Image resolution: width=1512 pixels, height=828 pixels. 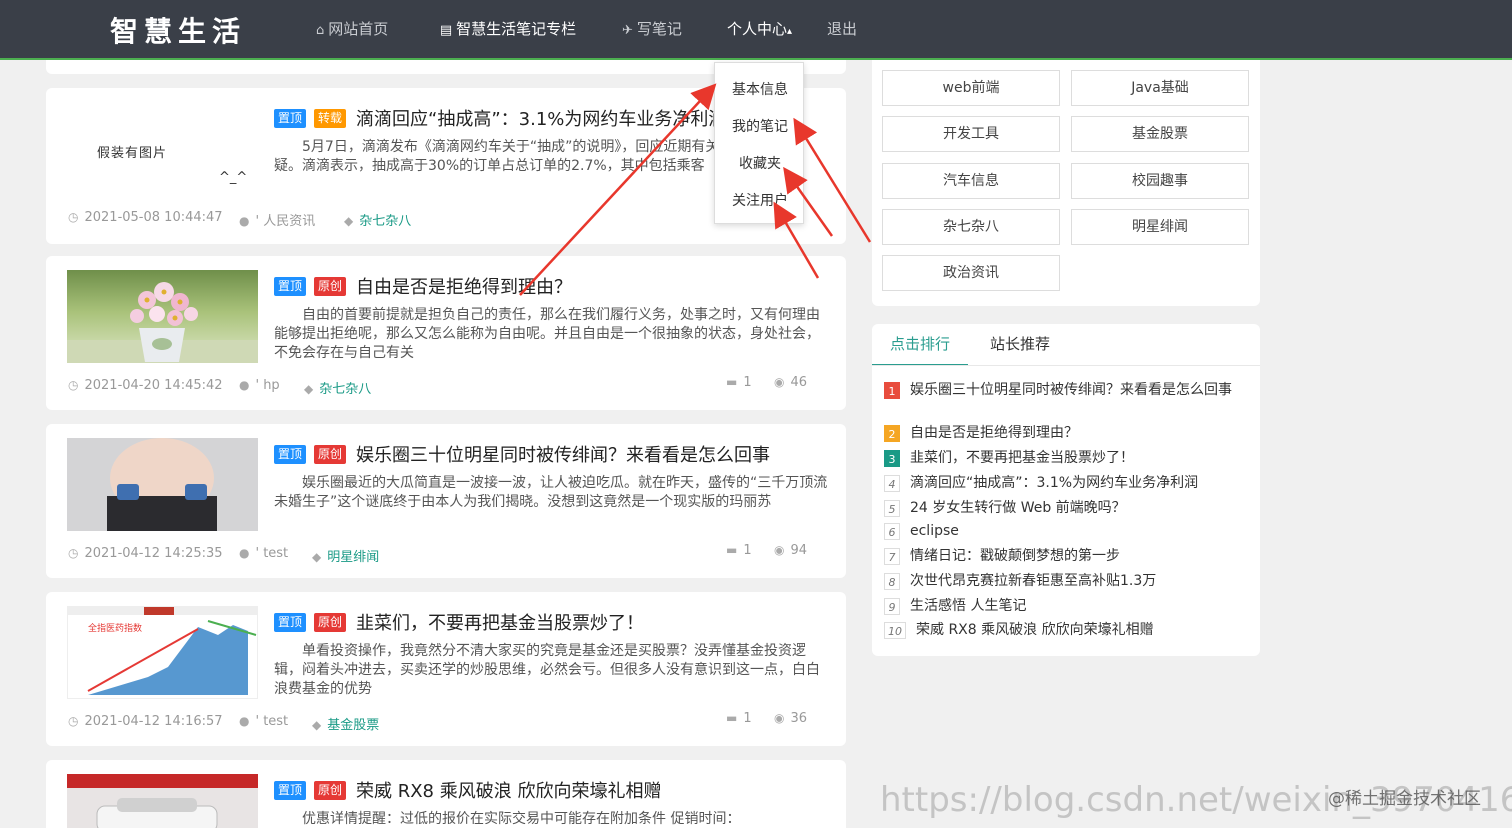 I want to click on rank-title: 生活感悟 人生笔记, so click(x=968, y=606).